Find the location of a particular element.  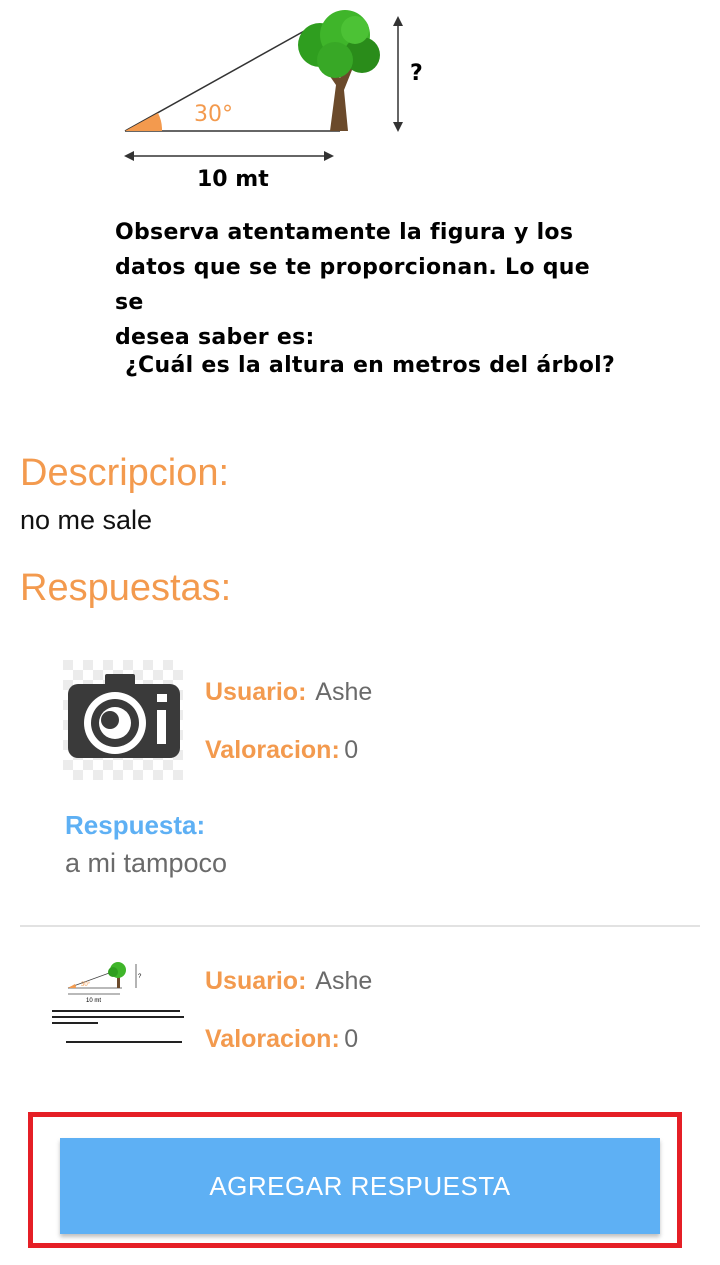

problem-thumbnail: 30° ? 10 mt is located at coordinates (120, 1011).